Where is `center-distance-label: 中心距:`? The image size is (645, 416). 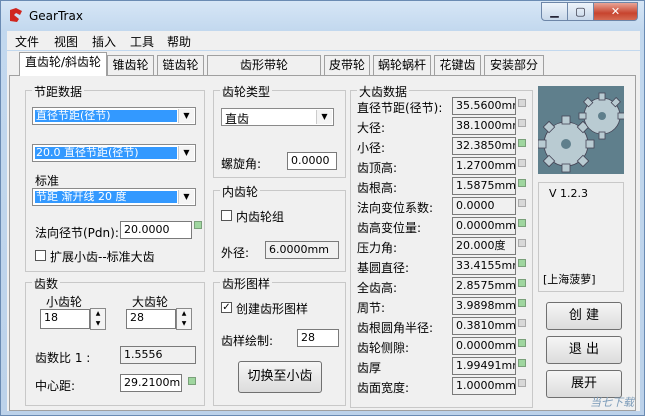 center-distance-label: 中心距: is located at coordinates (55, 386).